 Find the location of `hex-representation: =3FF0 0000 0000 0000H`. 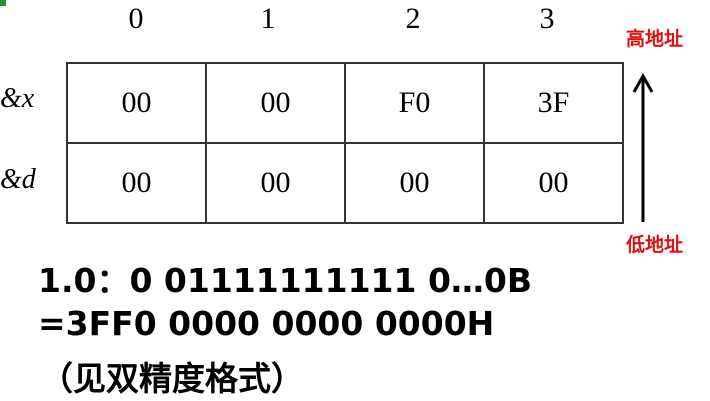

hex-representation: =3FF0 0000 0000 0000H is located at coordinates (266, 323).